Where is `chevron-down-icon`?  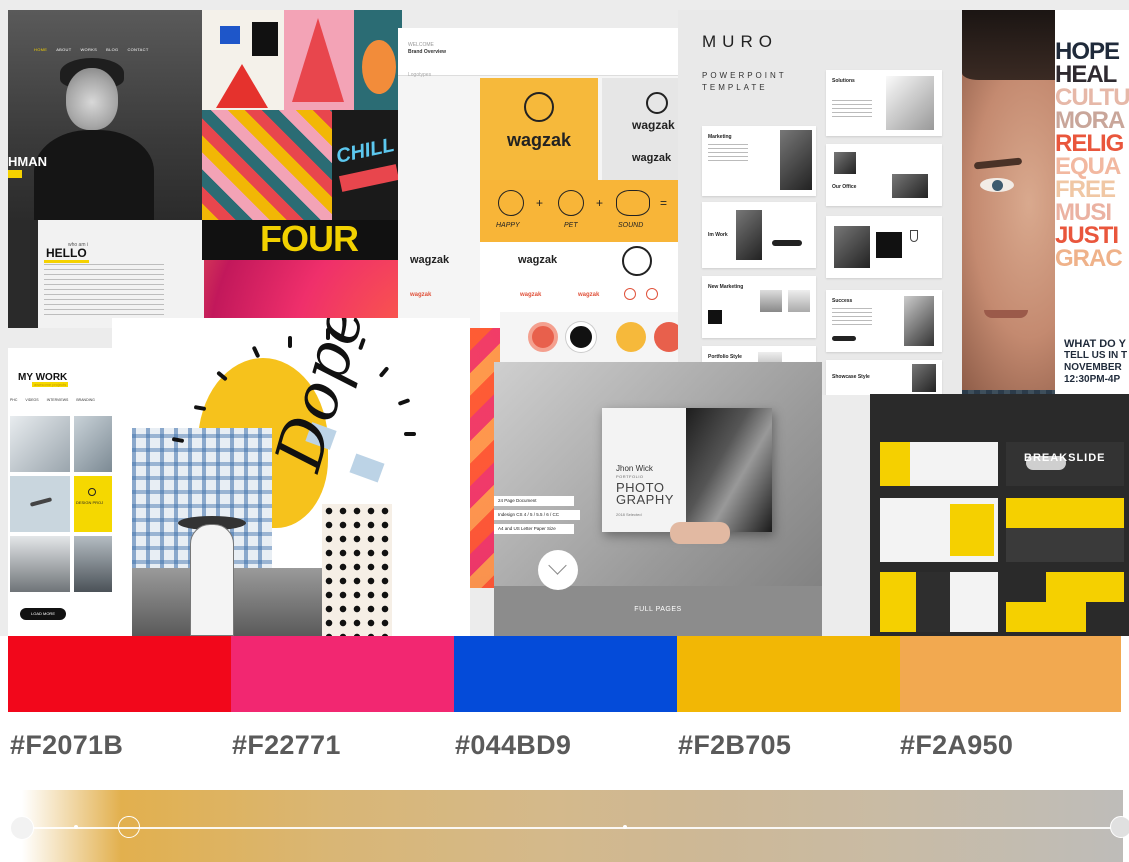
chevron-down-icon is located at coordinates (558, 570).